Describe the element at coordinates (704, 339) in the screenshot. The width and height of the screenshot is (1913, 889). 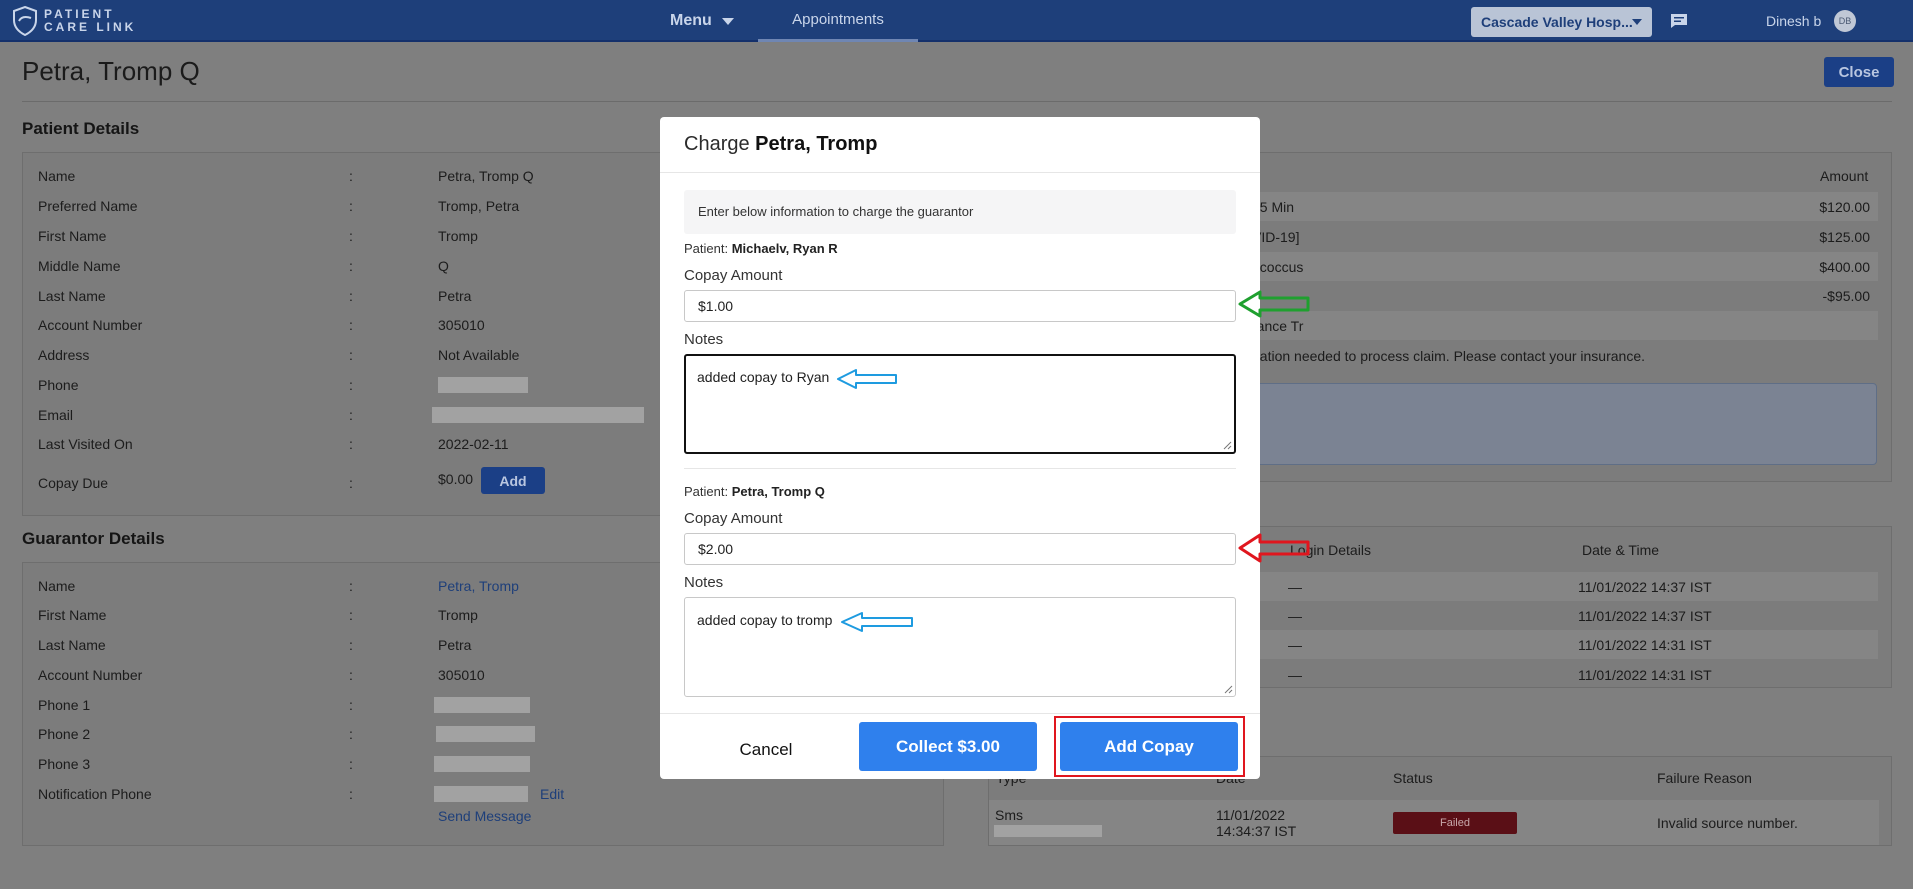
I see `notes-label: Notes` at that location.